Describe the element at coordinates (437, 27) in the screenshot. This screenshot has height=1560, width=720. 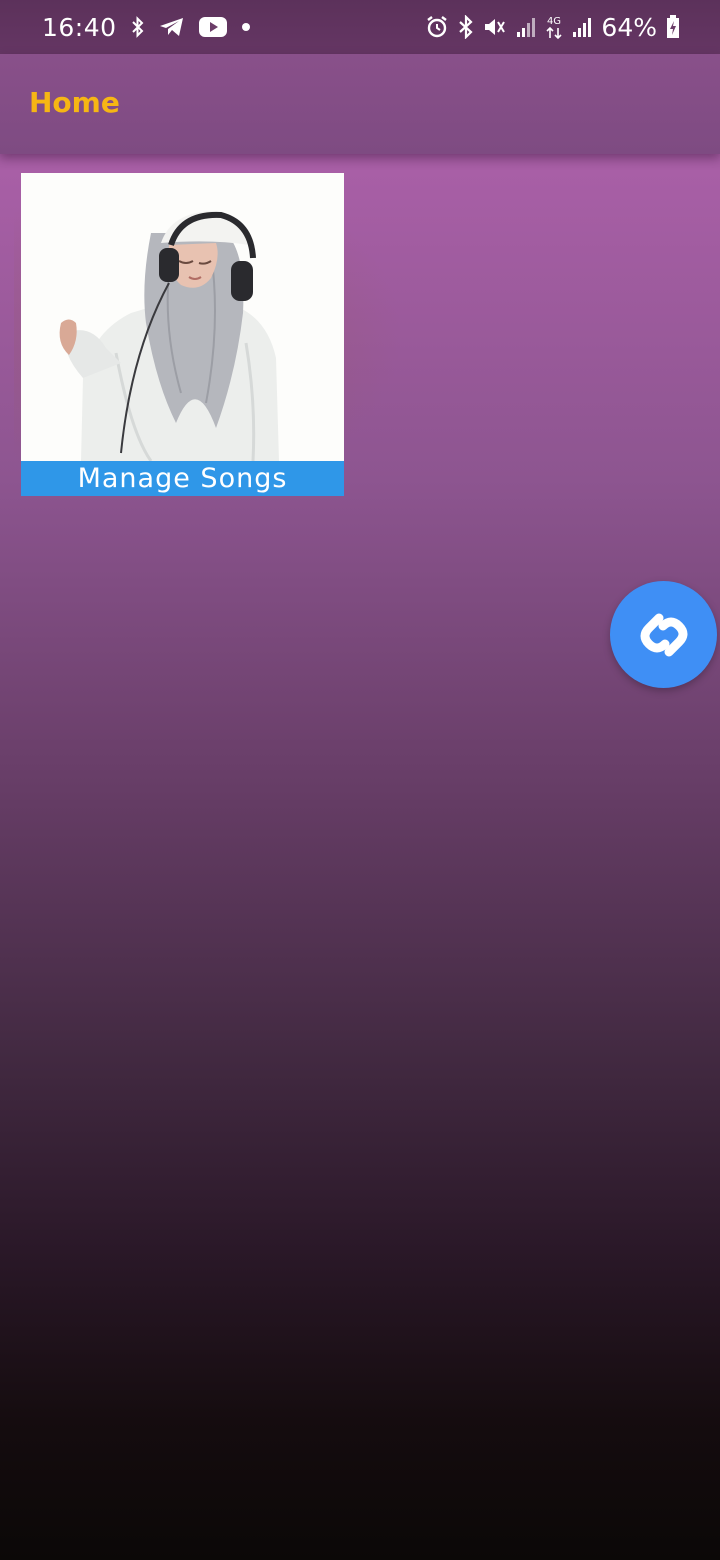
I see `alarm-icon` at that location.